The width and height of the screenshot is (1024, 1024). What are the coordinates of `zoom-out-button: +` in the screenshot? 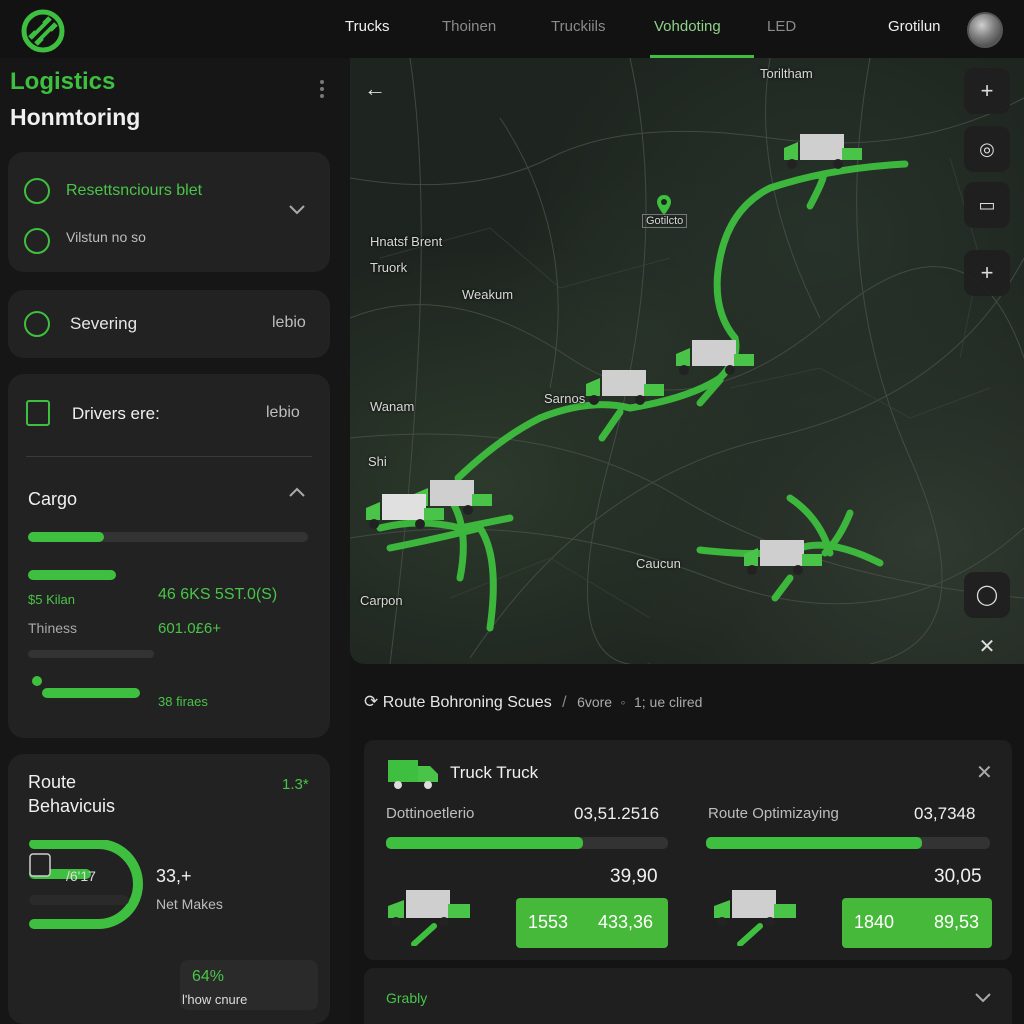 It's located at (987, 273).